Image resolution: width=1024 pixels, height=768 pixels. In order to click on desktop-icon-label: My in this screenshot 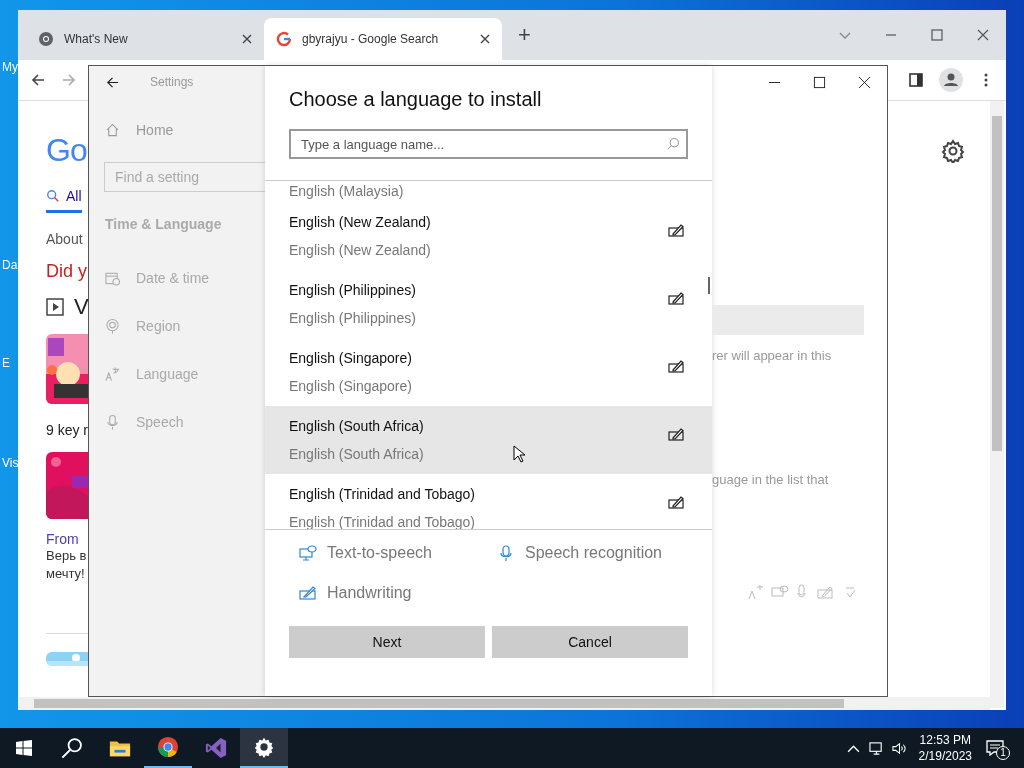, I will do `click(10, 67)`.